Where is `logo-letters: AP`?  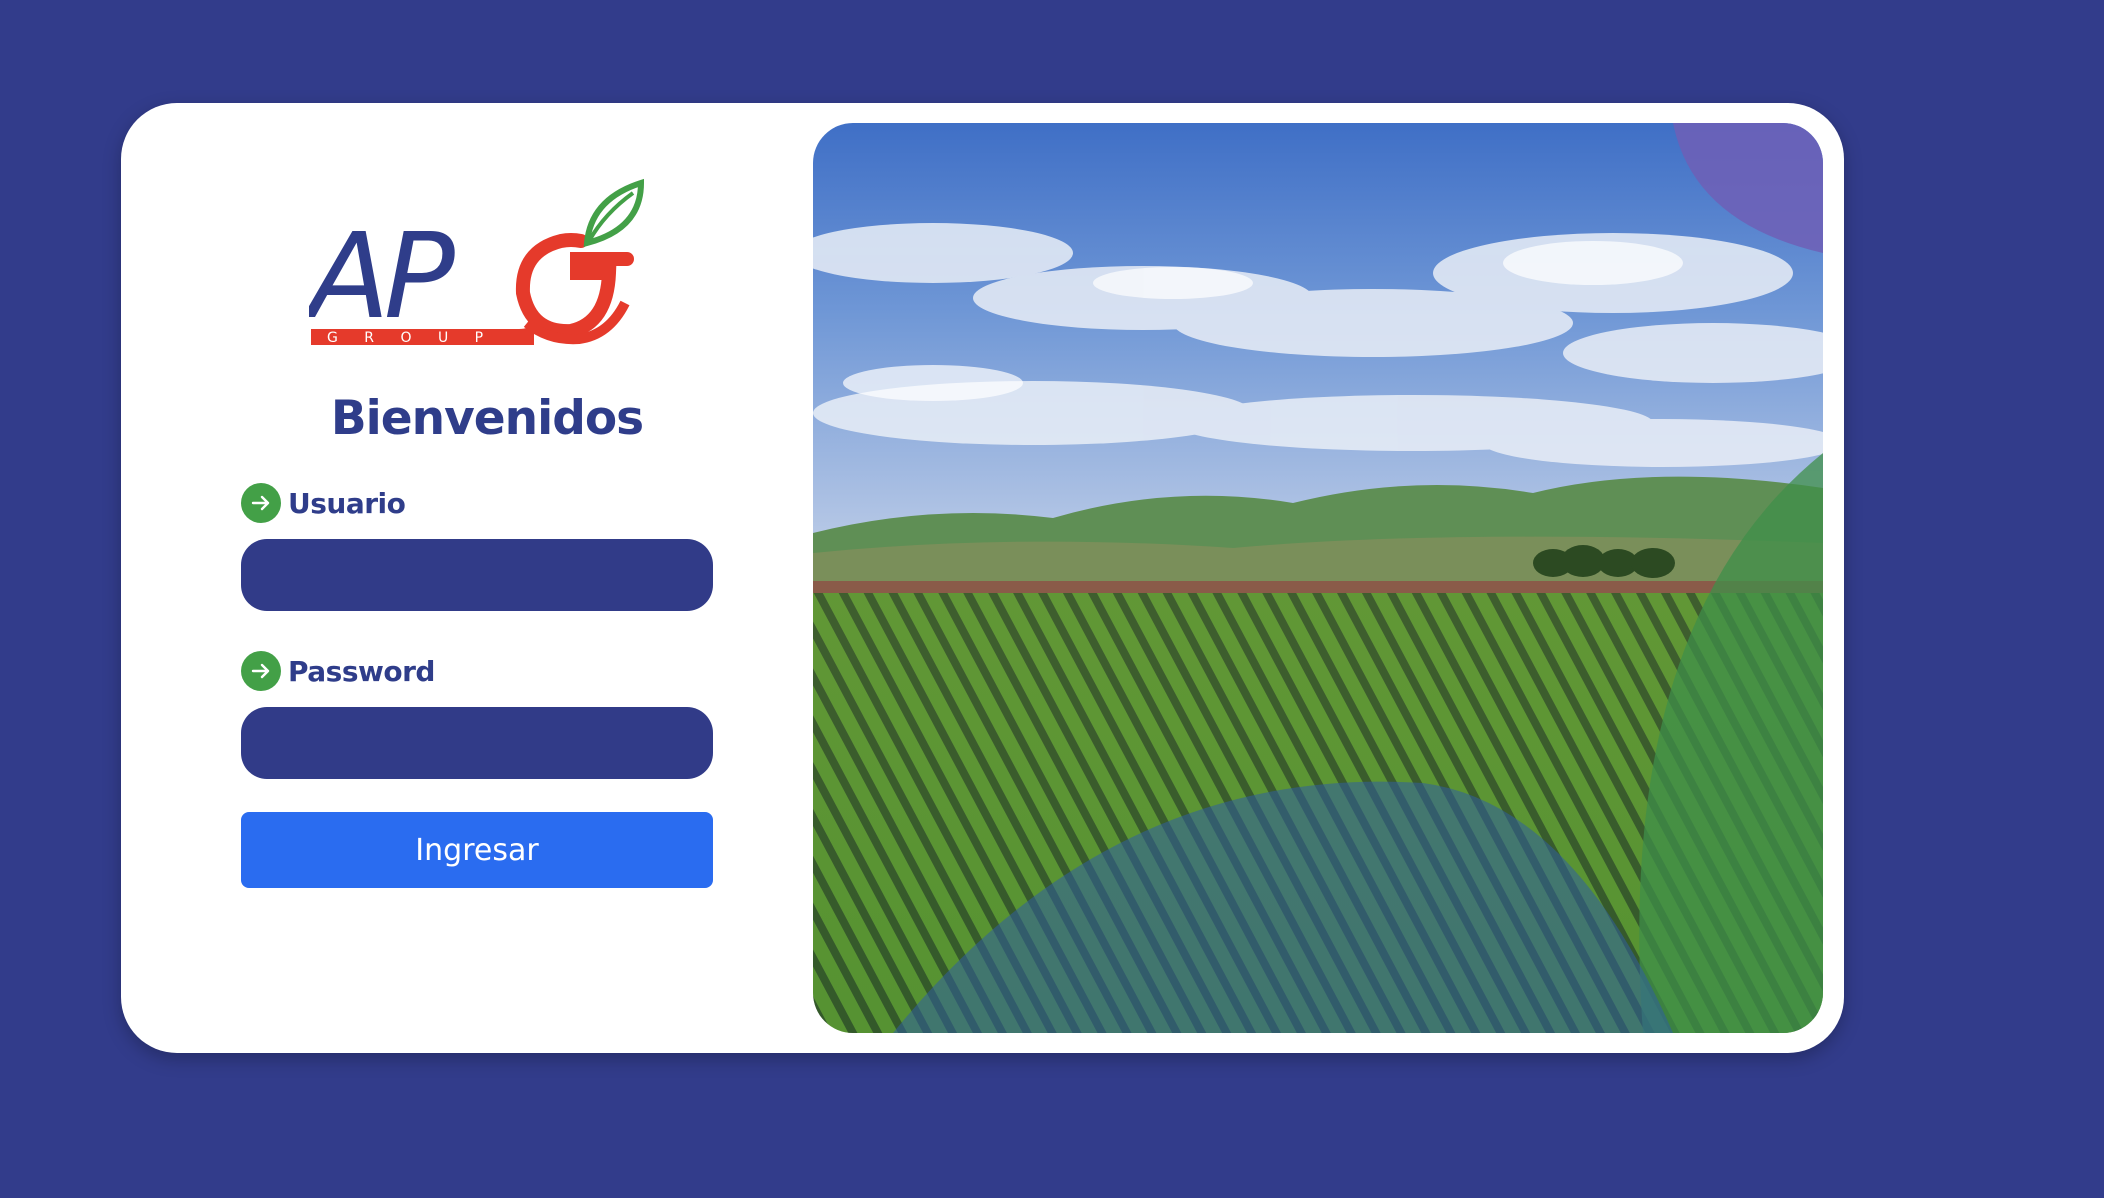
logo-letters: AP is located at coordinates (382, 276).